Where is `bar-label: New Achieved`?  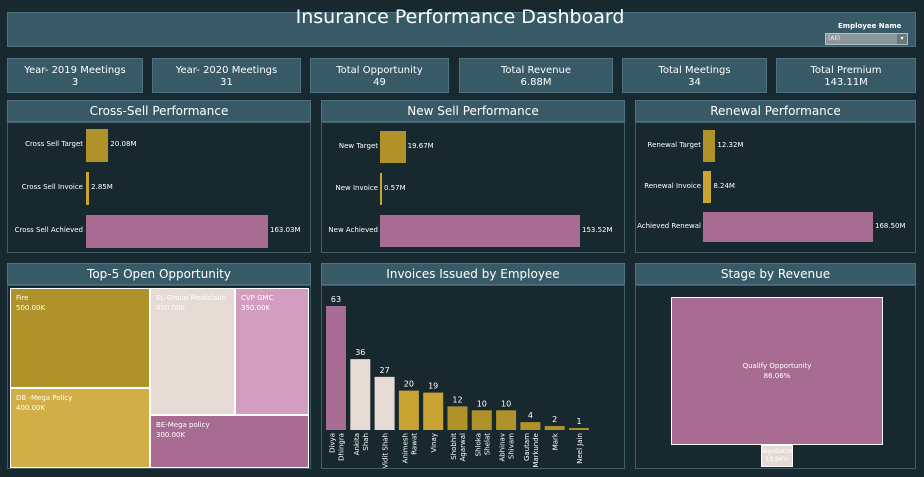
bar-label: New Achieved is located at coordinates (353, 230).